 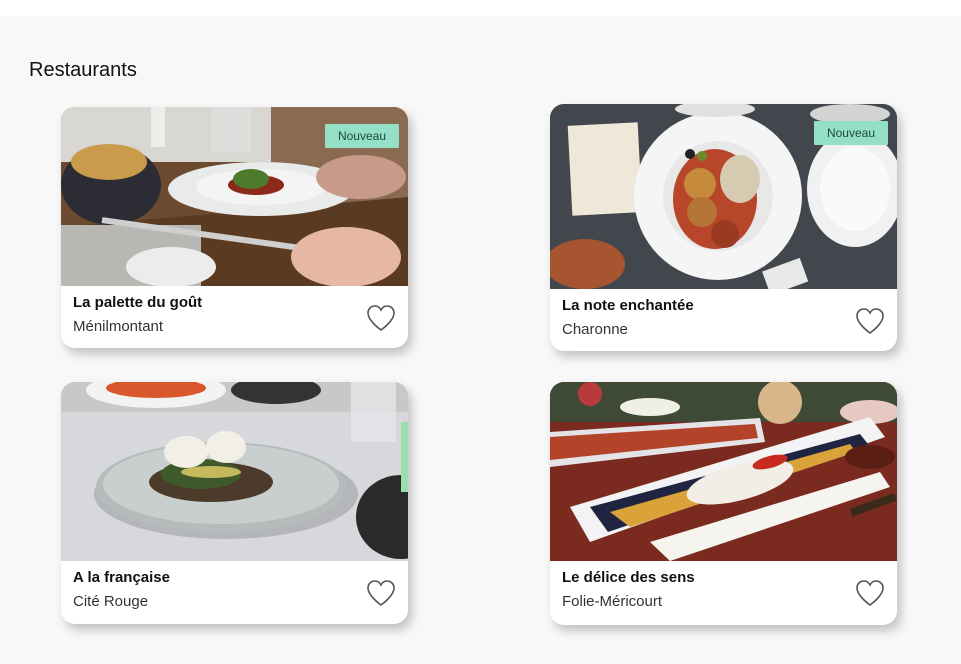 I want to click on restaurant-card: Le délice des sens Folie-Méricourt, so click(x=723, y=503).